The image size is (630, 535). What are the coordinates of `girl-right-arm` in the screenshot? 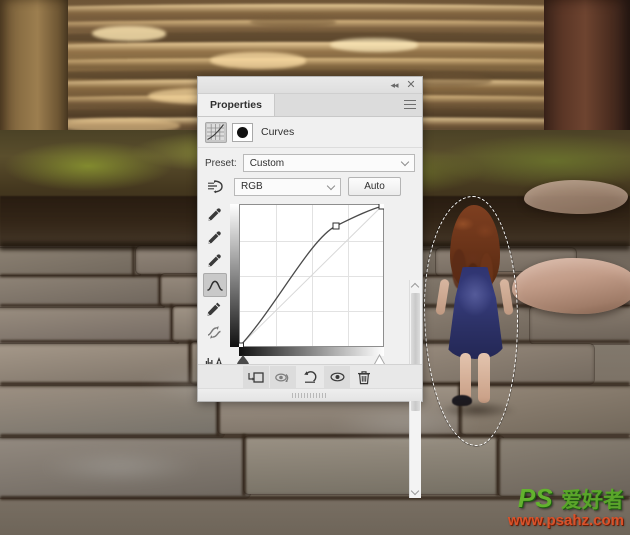 It's located at (506, 297).